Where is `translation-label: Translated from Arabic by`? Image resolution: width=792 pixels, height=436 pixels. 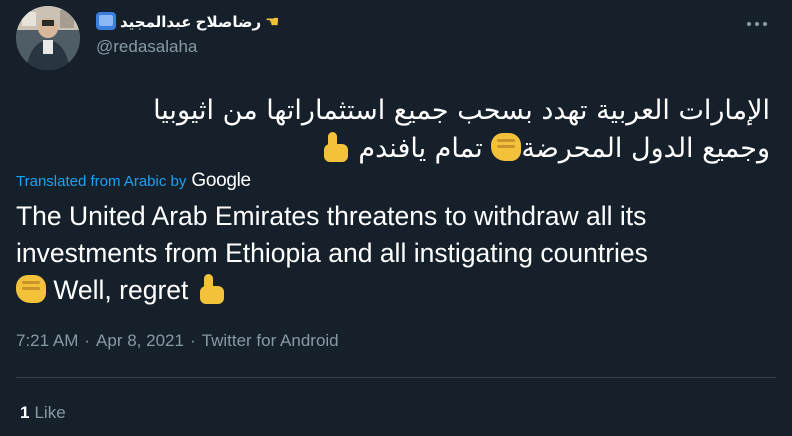 translation-label: Translated from Arabic by is located at coordinates (101, 181).